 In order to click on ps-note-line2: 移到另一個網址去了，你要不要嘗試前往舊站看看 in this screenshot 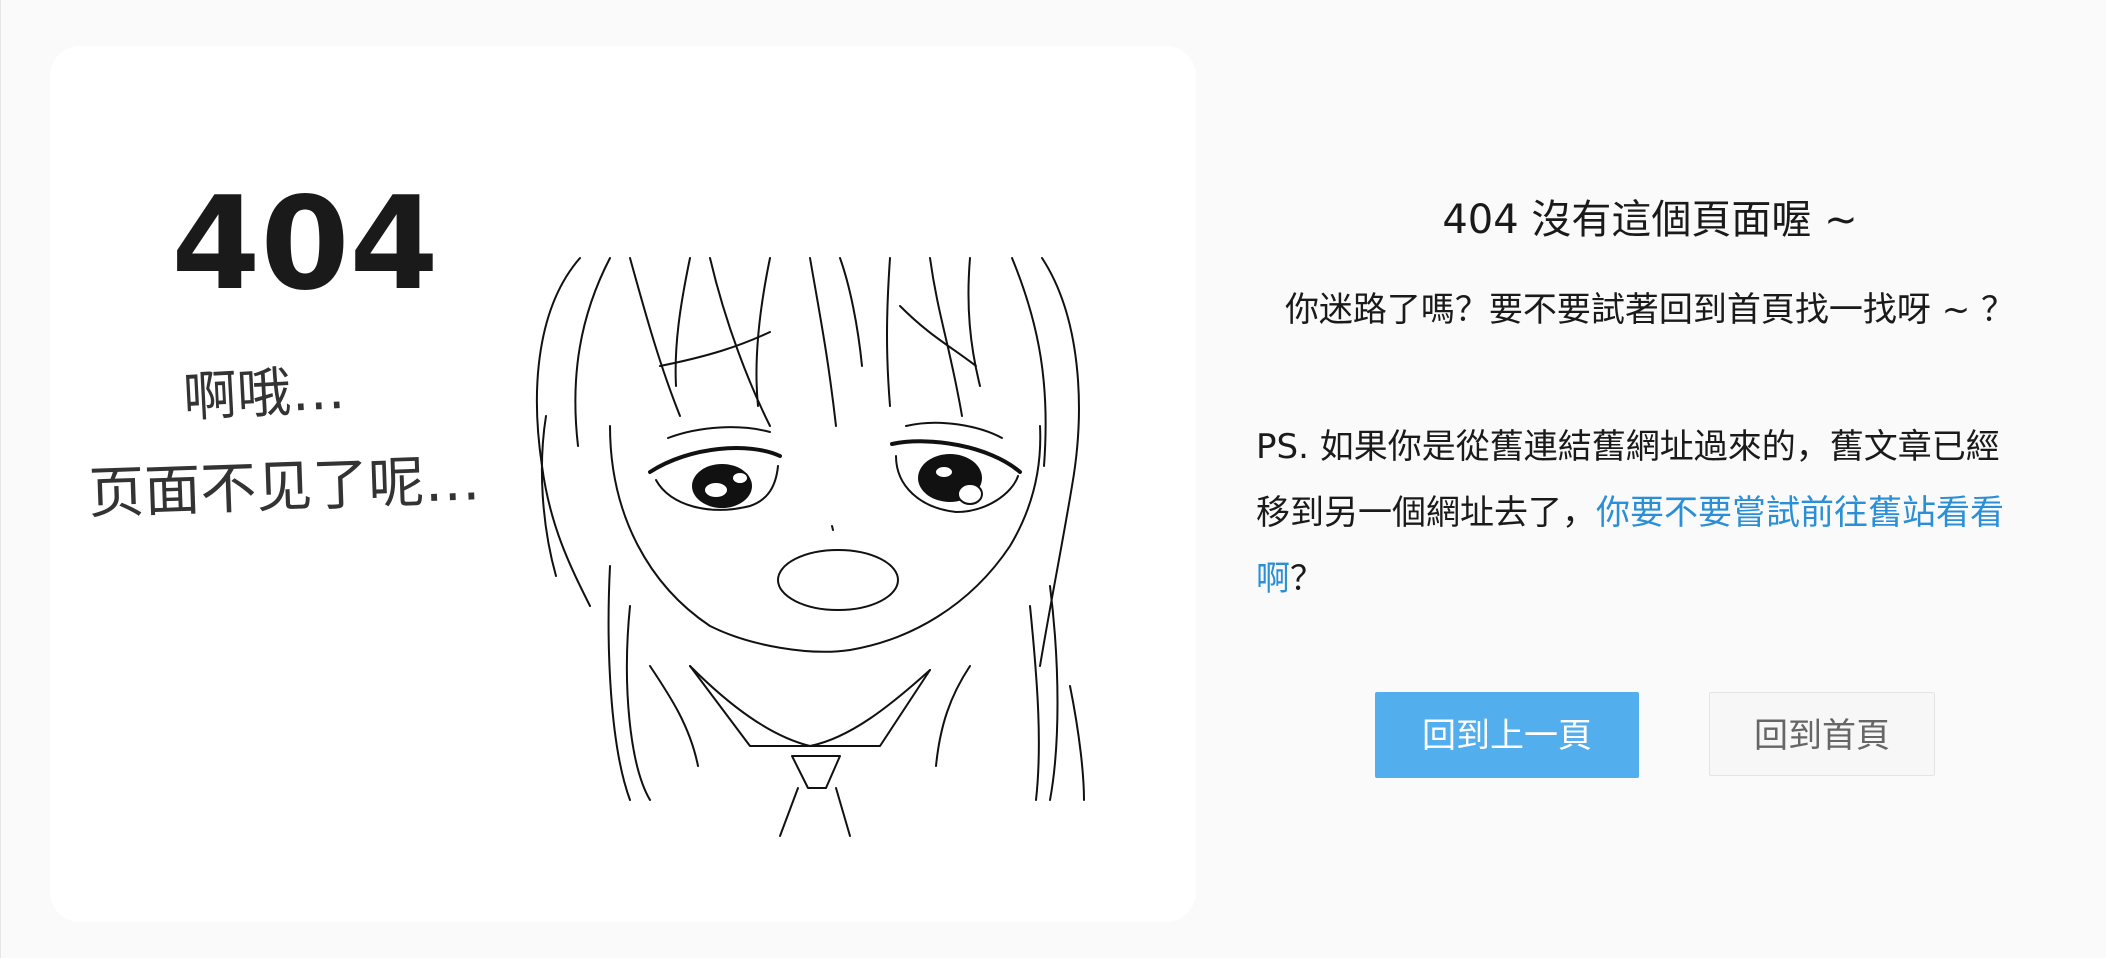, I will do `click(1661, 513)`.